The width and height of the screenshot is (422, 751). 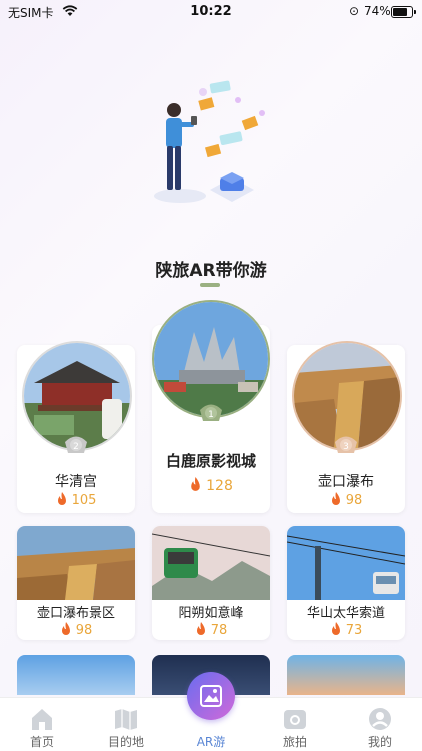 What do you see at coordinates (346, 482) in the screenshot?
I see `rank-3-name: 壶口瀑布` at bounding box center [346, 482].